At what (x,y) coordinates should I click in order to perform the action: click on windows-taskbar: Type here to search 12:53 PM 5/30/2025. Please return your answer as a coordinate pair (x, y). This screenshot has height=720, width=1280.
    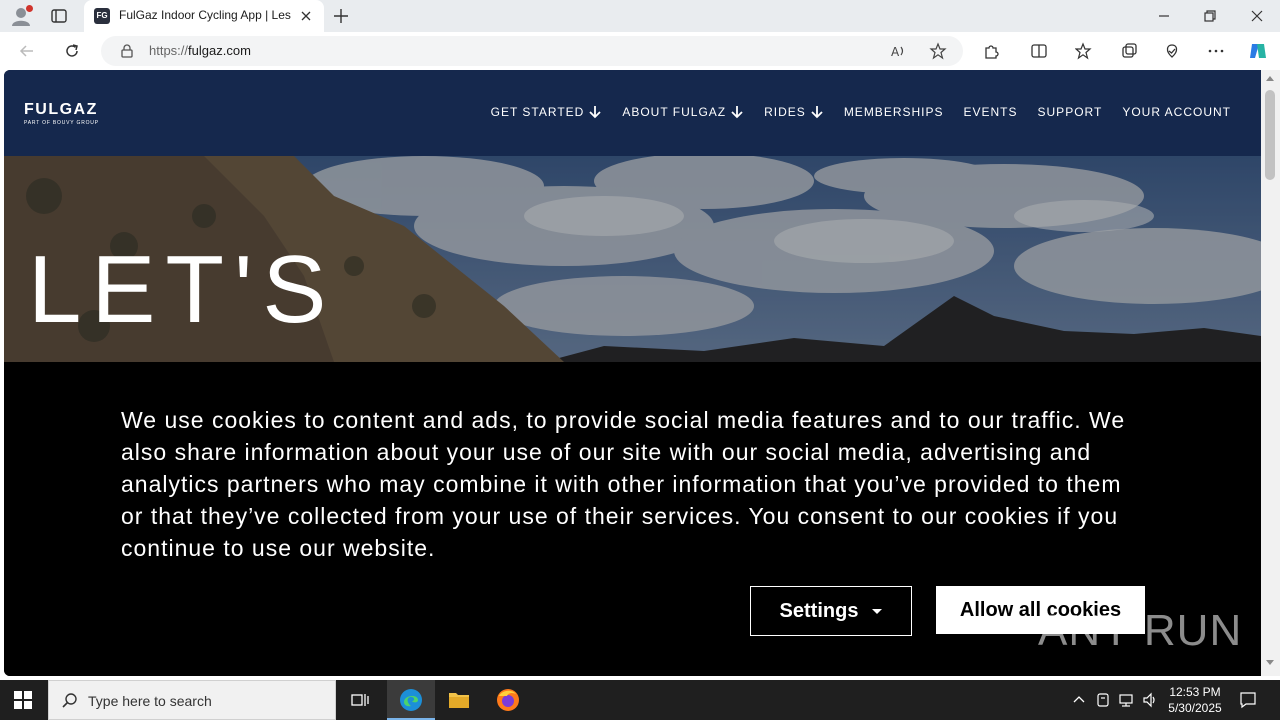
    Looking at the image, I should click on (640, 700).